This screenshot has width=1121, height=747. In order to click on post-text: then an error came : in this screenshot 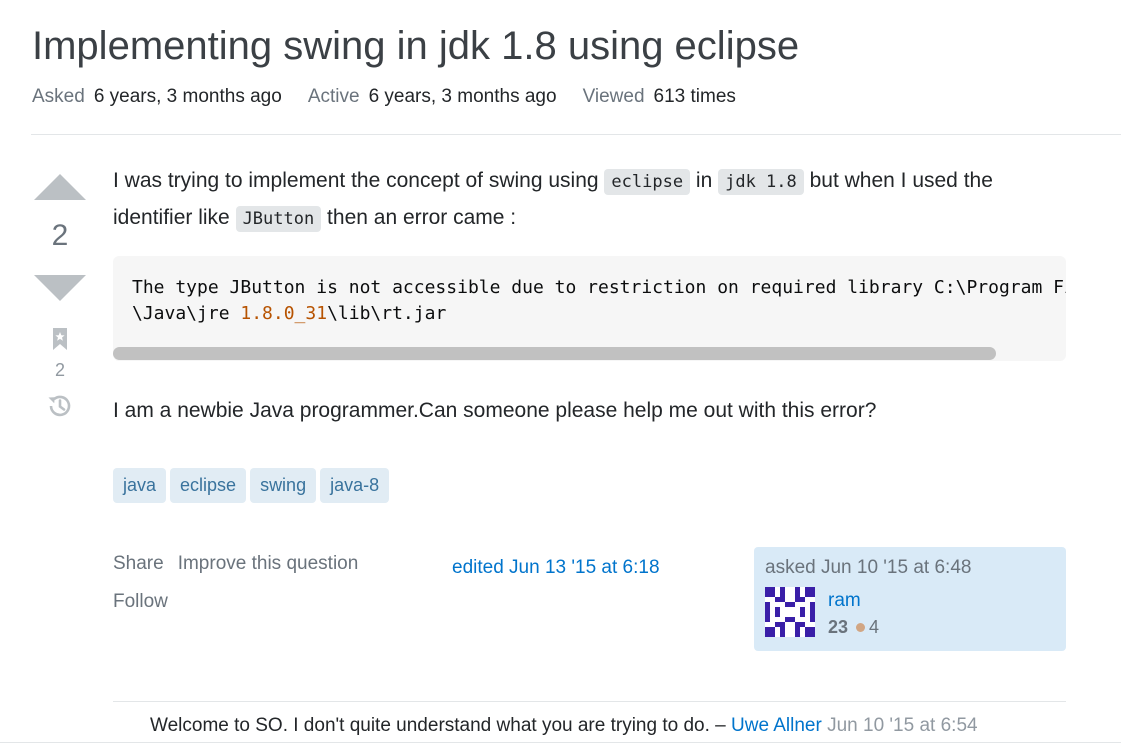, I will do `click(419, 217)`.